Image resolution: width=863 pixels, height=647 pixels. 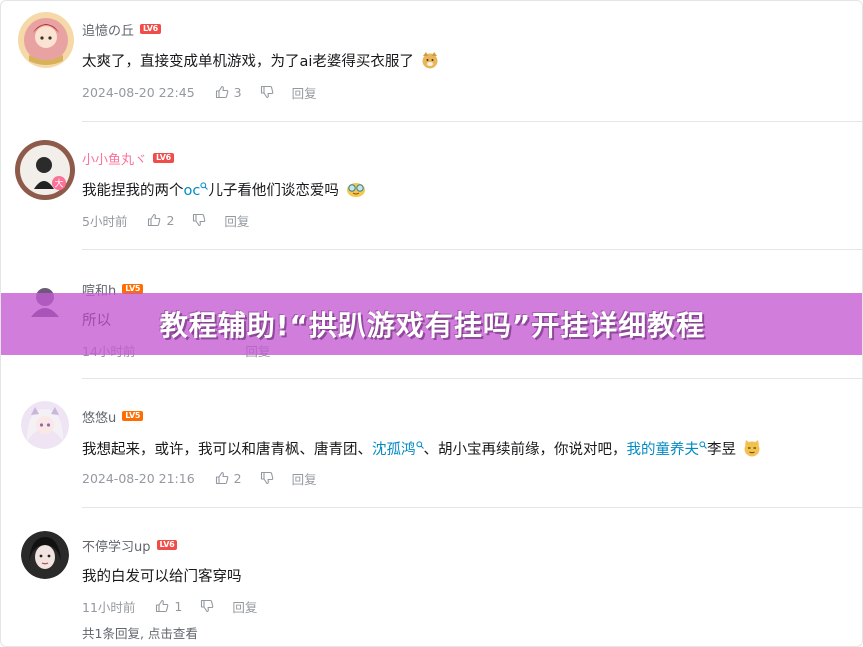 I want to click on cat-emoji-icon, so click(x=752, y=448).